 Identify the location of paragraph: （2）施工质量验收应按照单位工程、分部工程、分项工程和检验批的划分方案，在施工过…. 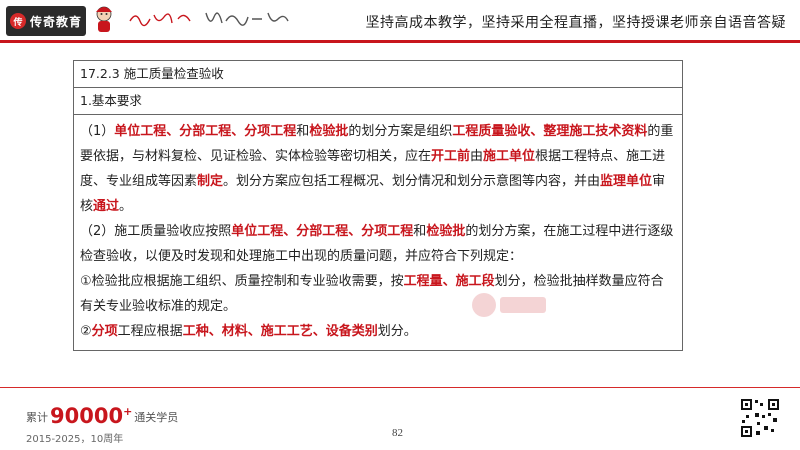
(378, 244).